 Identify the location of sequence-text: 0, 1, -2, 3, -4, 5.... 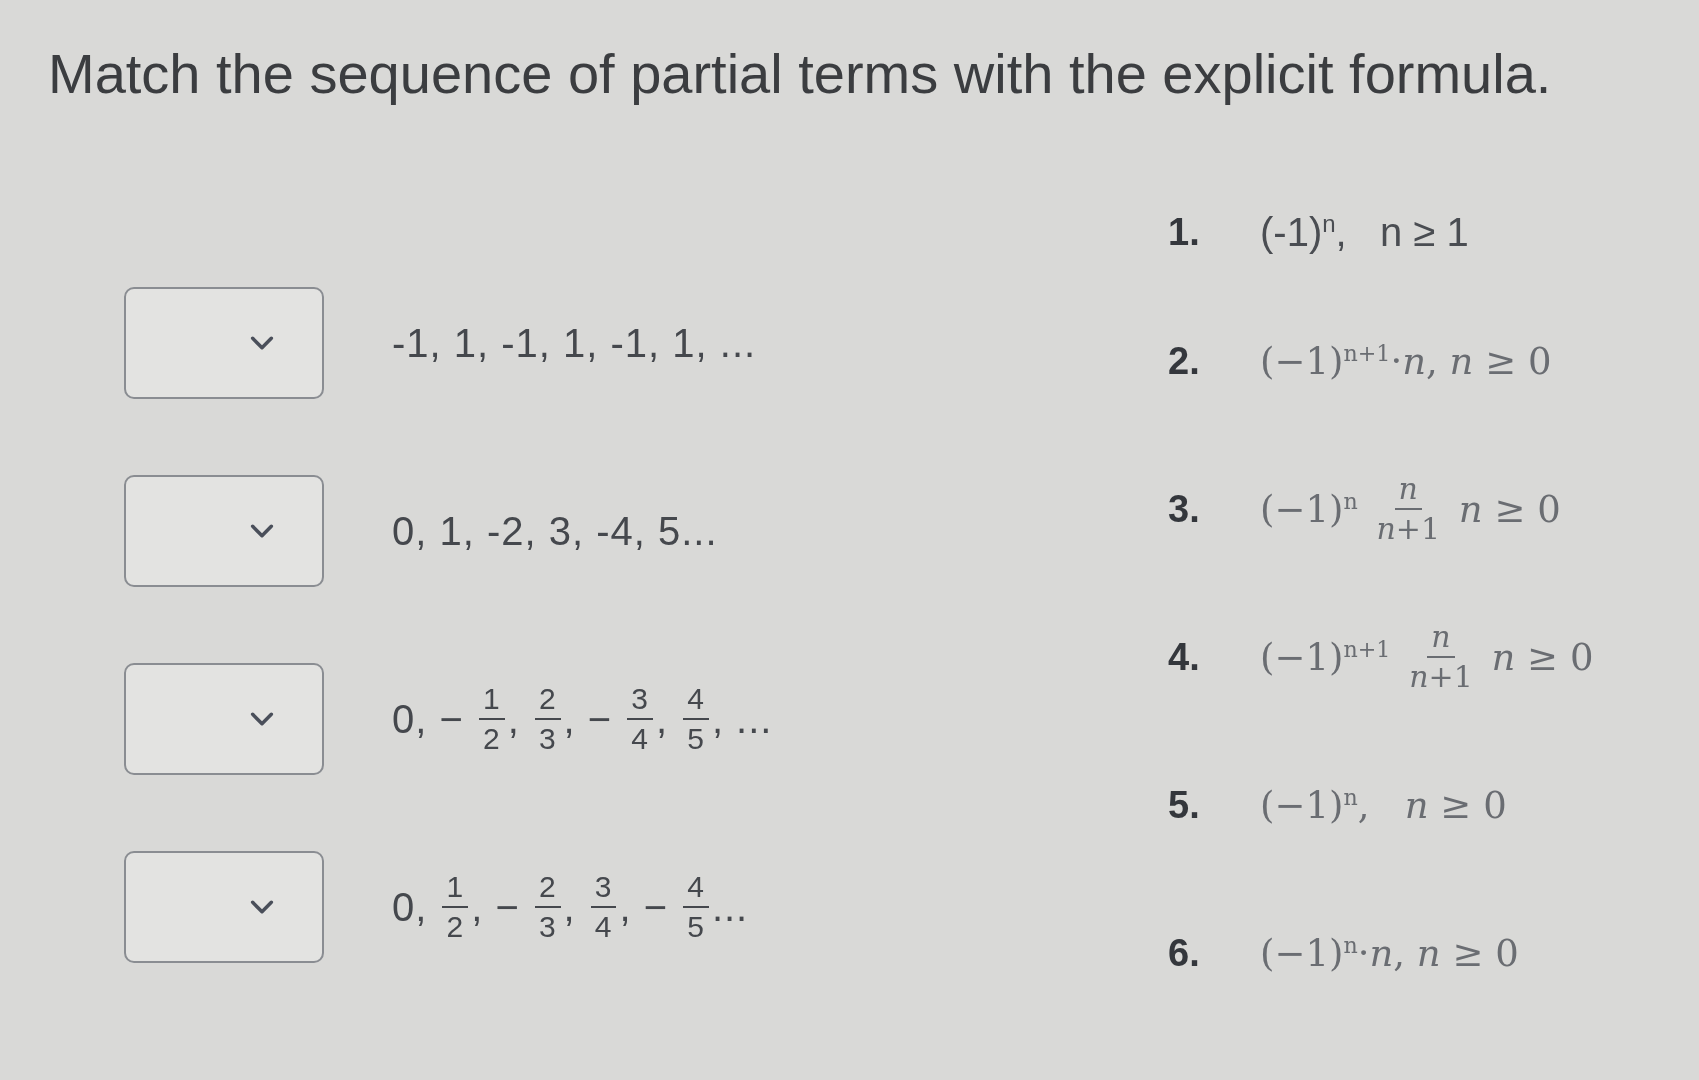
(555, 531).